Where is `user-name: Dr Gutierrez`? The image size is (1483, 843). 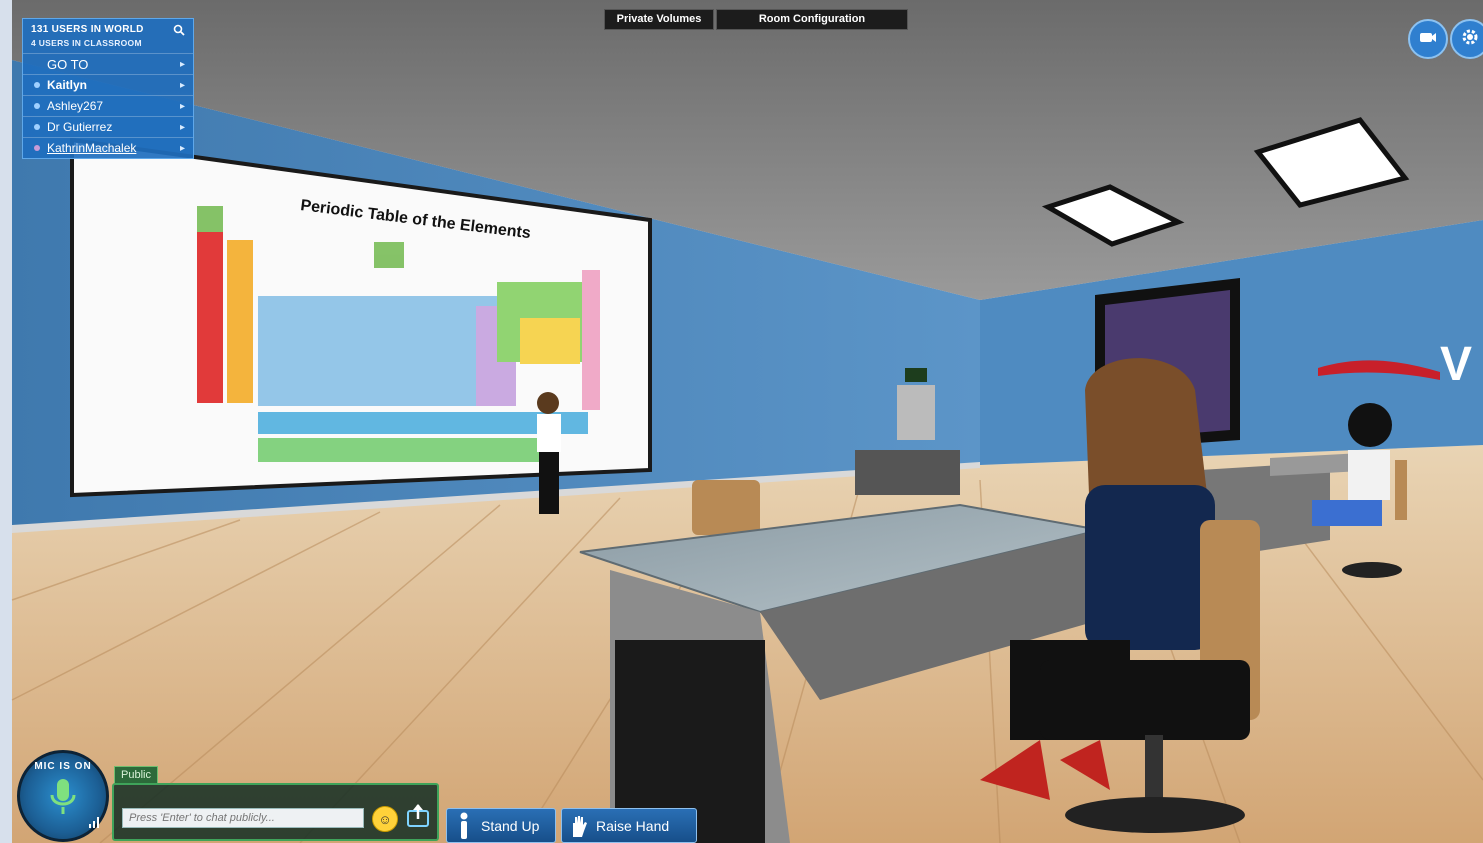
user-name: Dr Gutierrez is located at coordinates (80, 127).